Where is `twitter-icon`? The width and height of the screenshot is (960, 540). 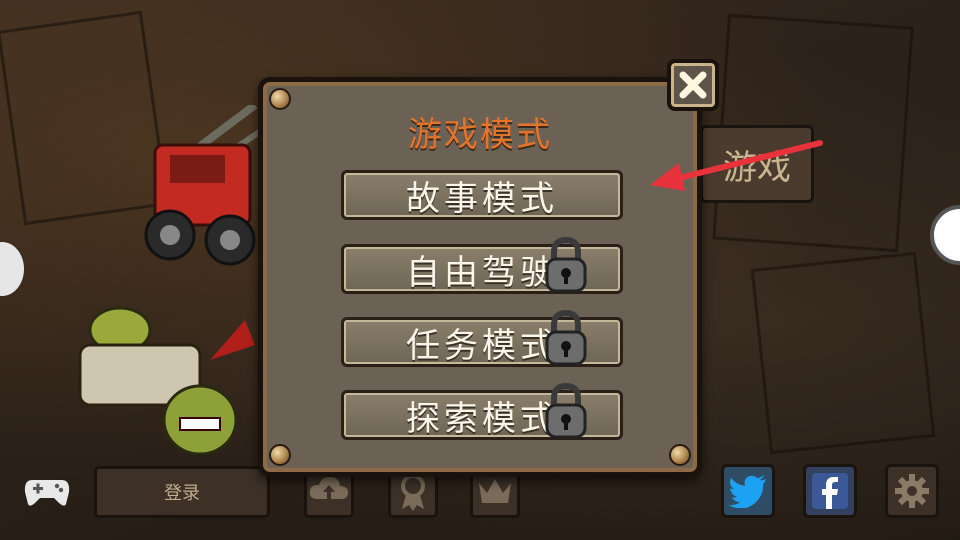 twitter-icon is located at coordinates (747, 491).